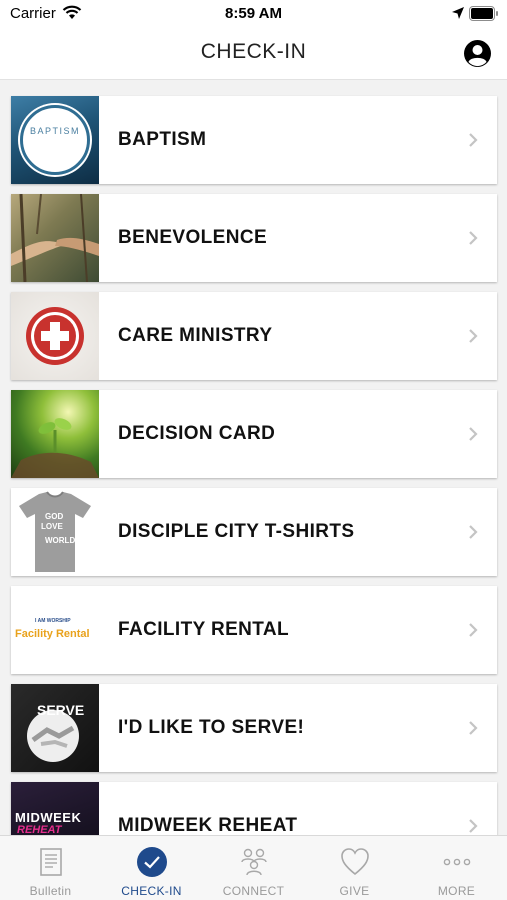 The width and height of the screenshot is (507, 900). Describe the element at coordinates (152, 862) in the screenshot. I see `checkmark-circle-icon` at that location.